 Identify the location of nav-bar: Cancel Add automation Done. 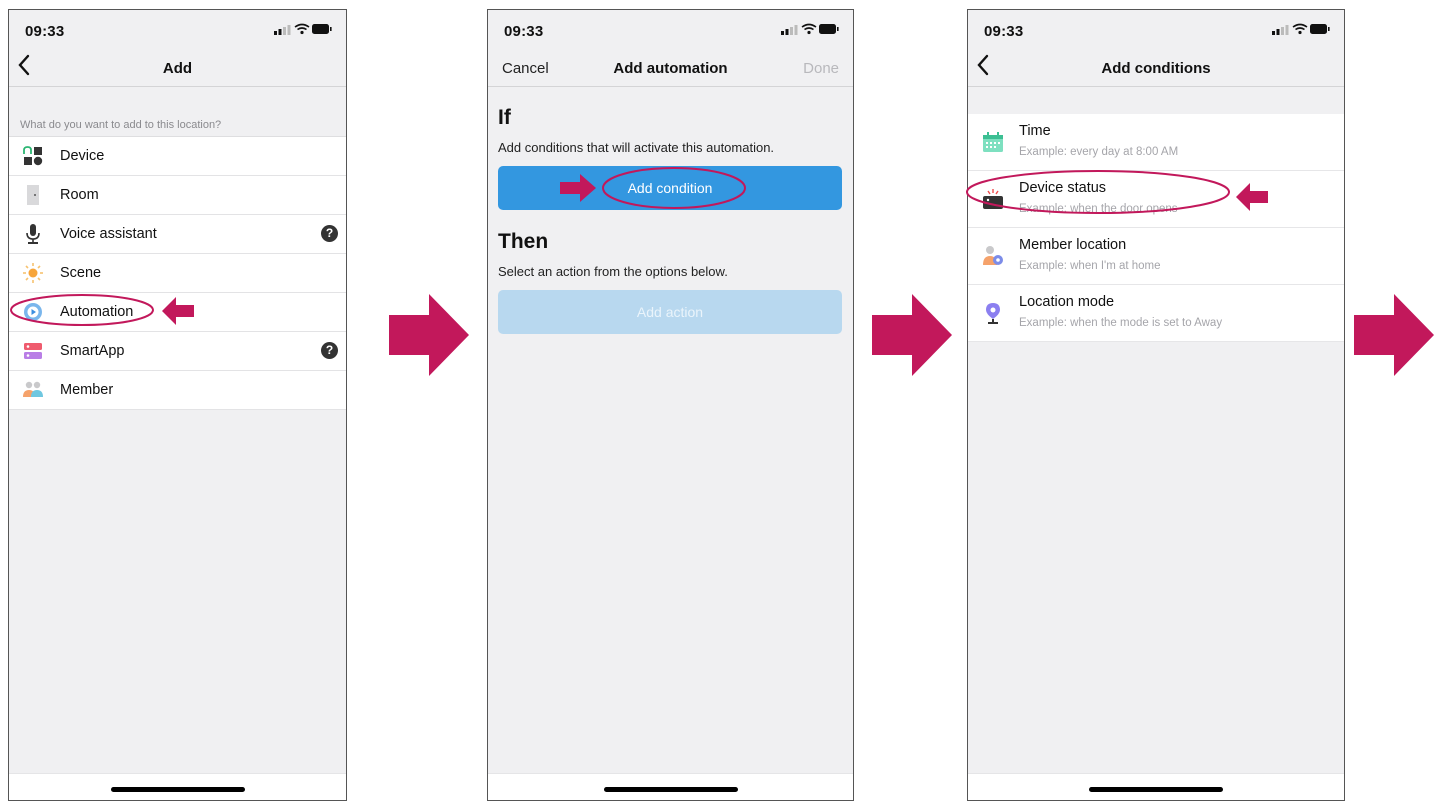
(670, 65).